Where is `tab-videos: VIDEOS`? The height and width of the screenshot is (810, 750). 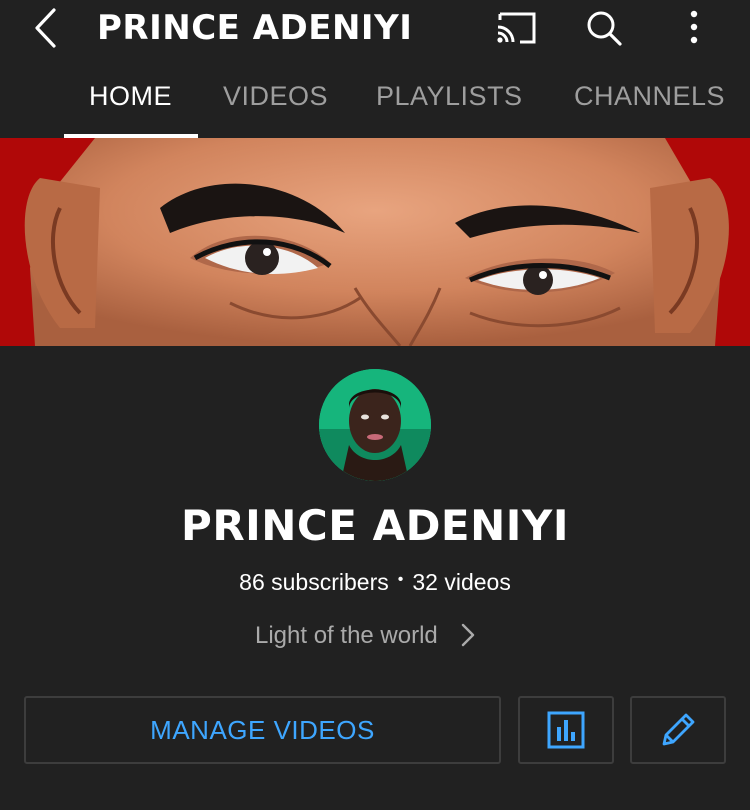 tab-videos: VIDEOS is located at coordinates (275, 96).